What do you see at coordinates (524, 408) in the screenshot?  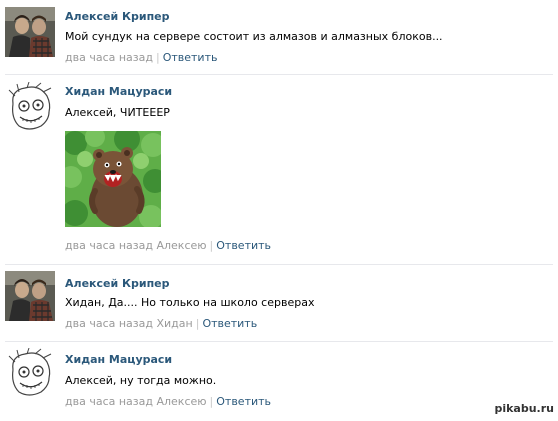 I see `watermark-logo: pikabu.ru` at bounding box center [524, 408].